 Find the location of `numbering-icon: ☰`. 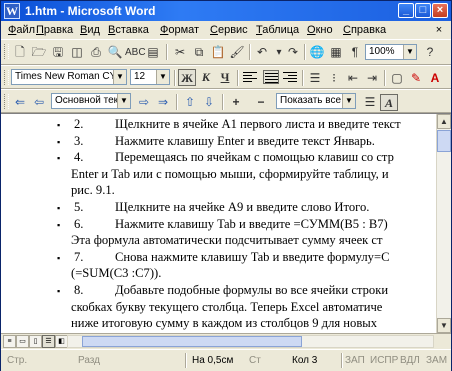

numbering-icon: ☰ is located at coordinates (315, 78).